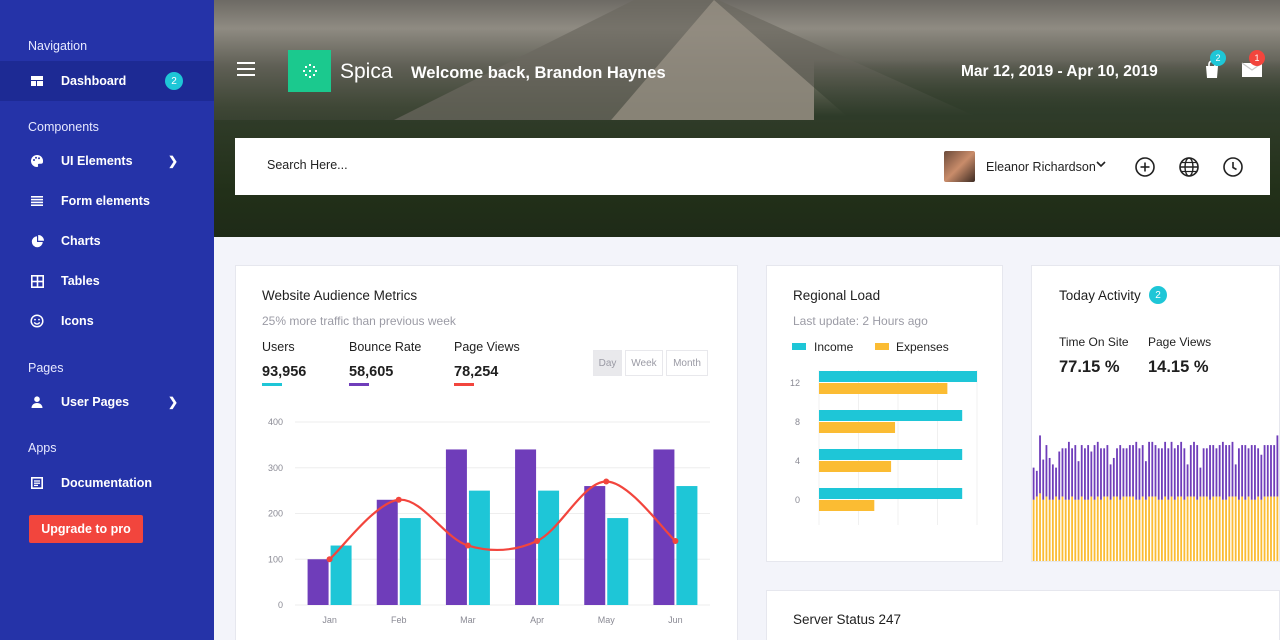  Describe the element at coordinates (922, 347) in the screenshot. I see `legend-expenses-label: Expenses` at that location.